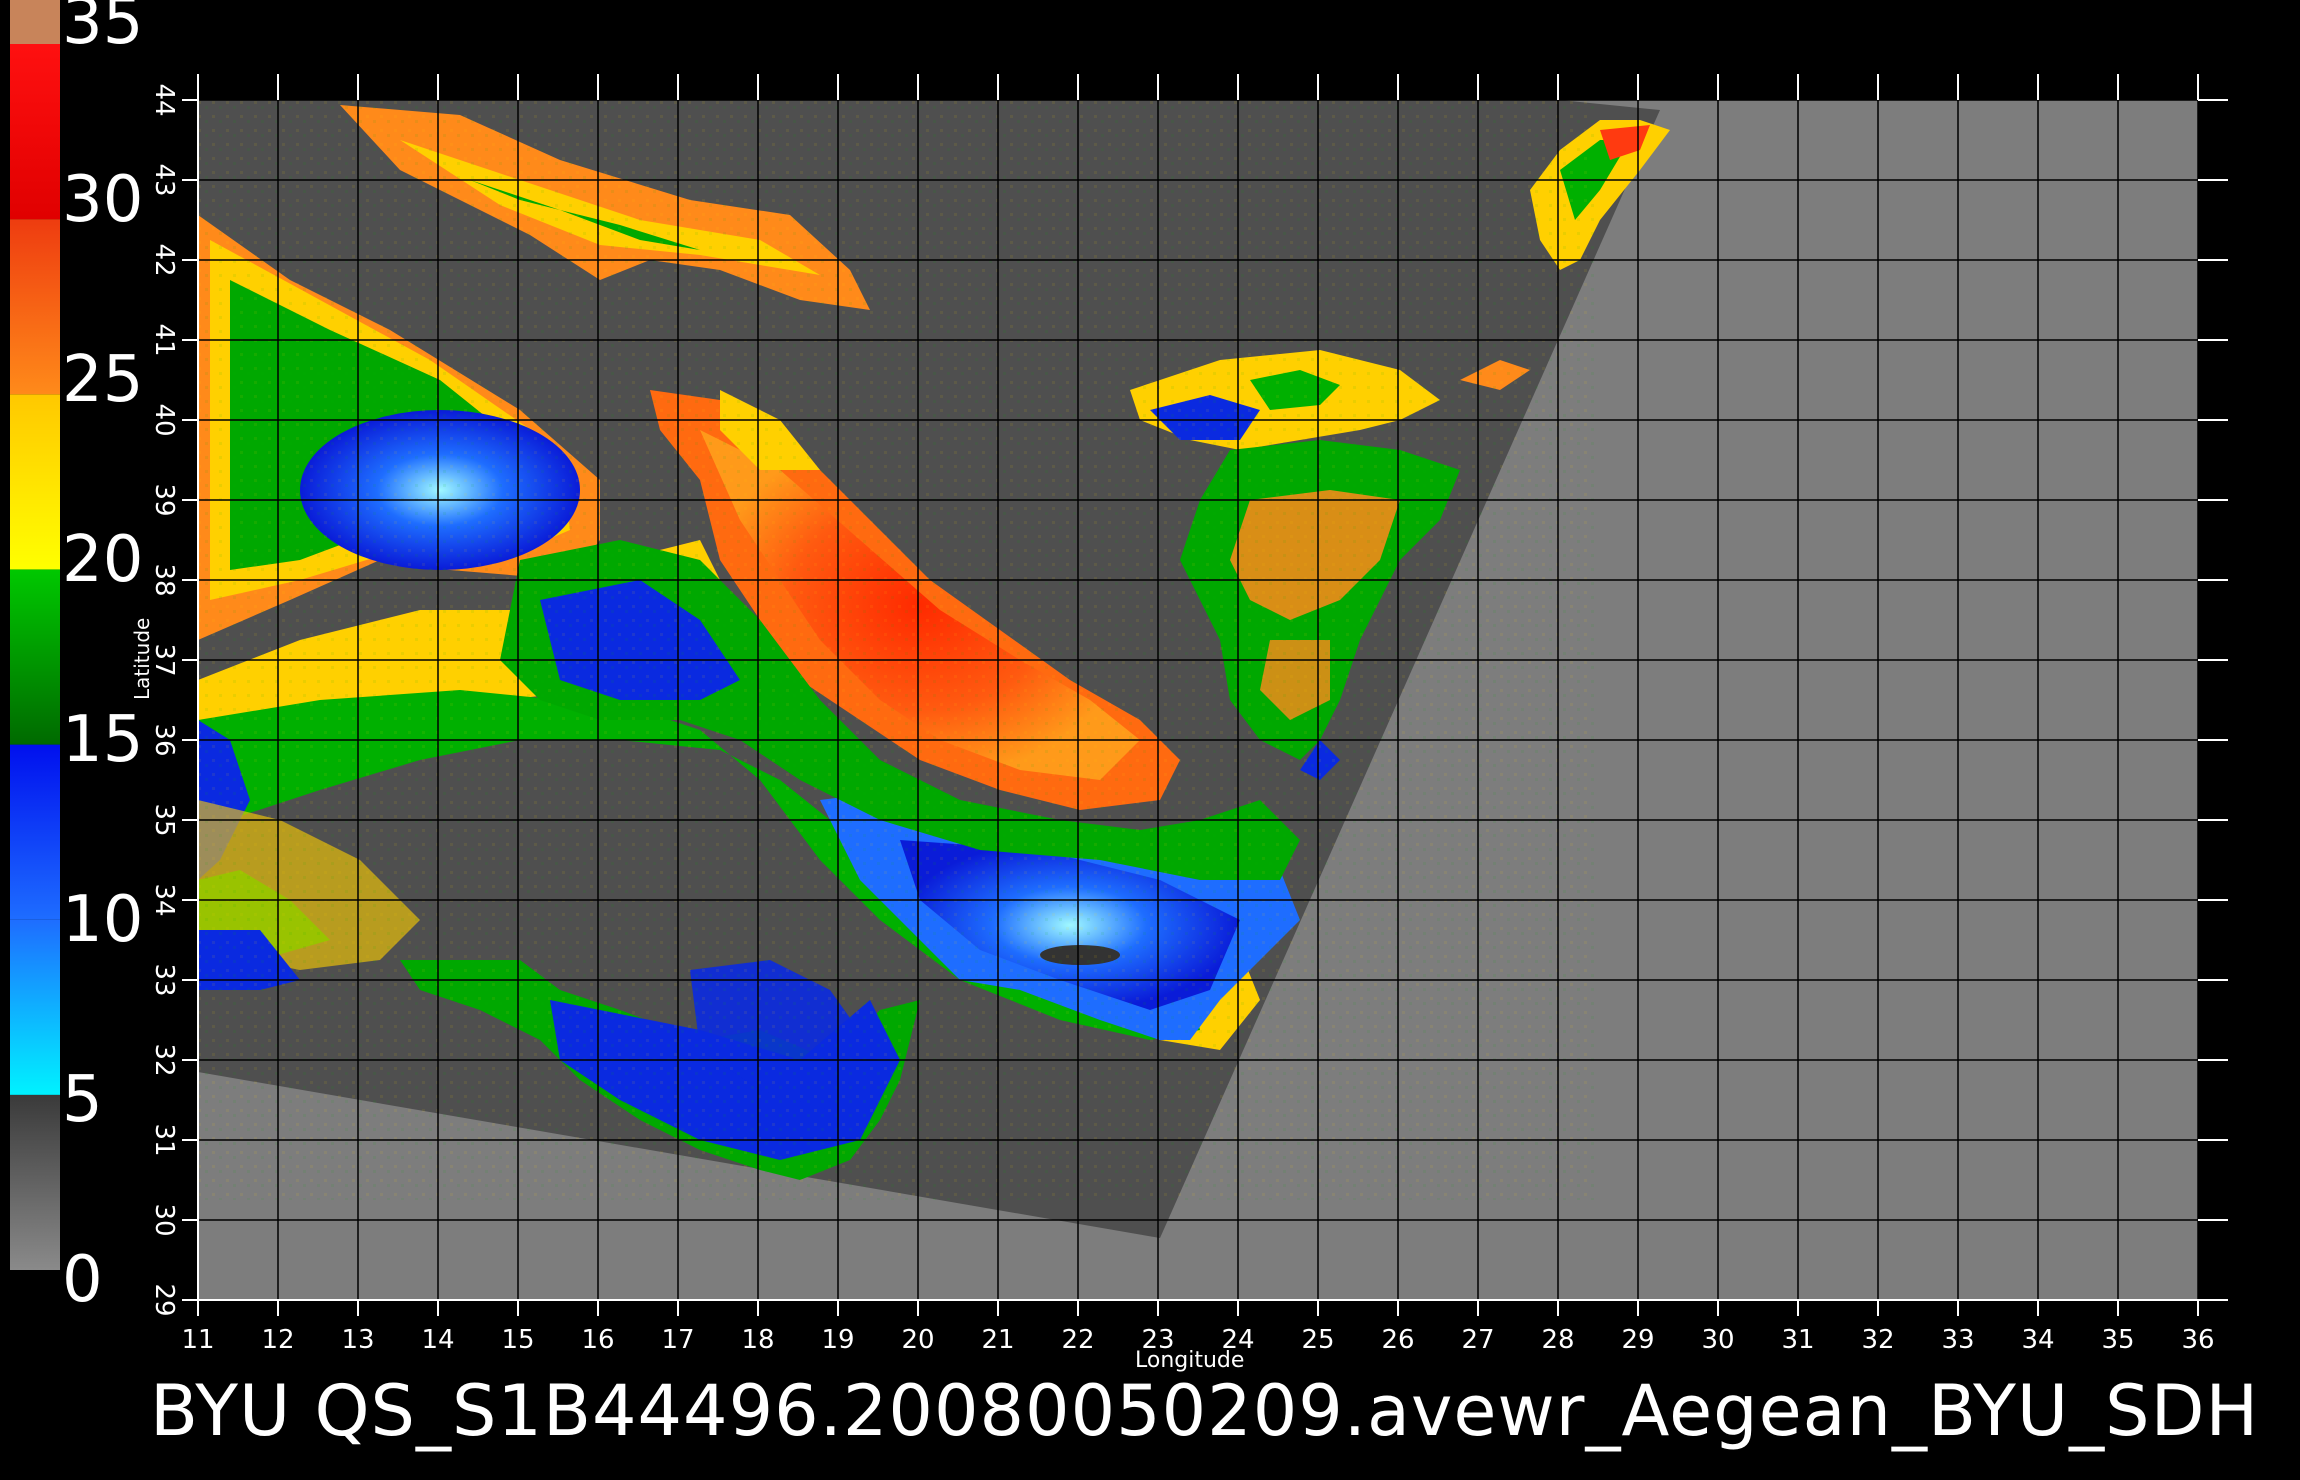  What do you see at coordinates (1637, 1340) in the screenshot?
I see `x-tick-label-29: 29` at bounding box center [1637, 1340].